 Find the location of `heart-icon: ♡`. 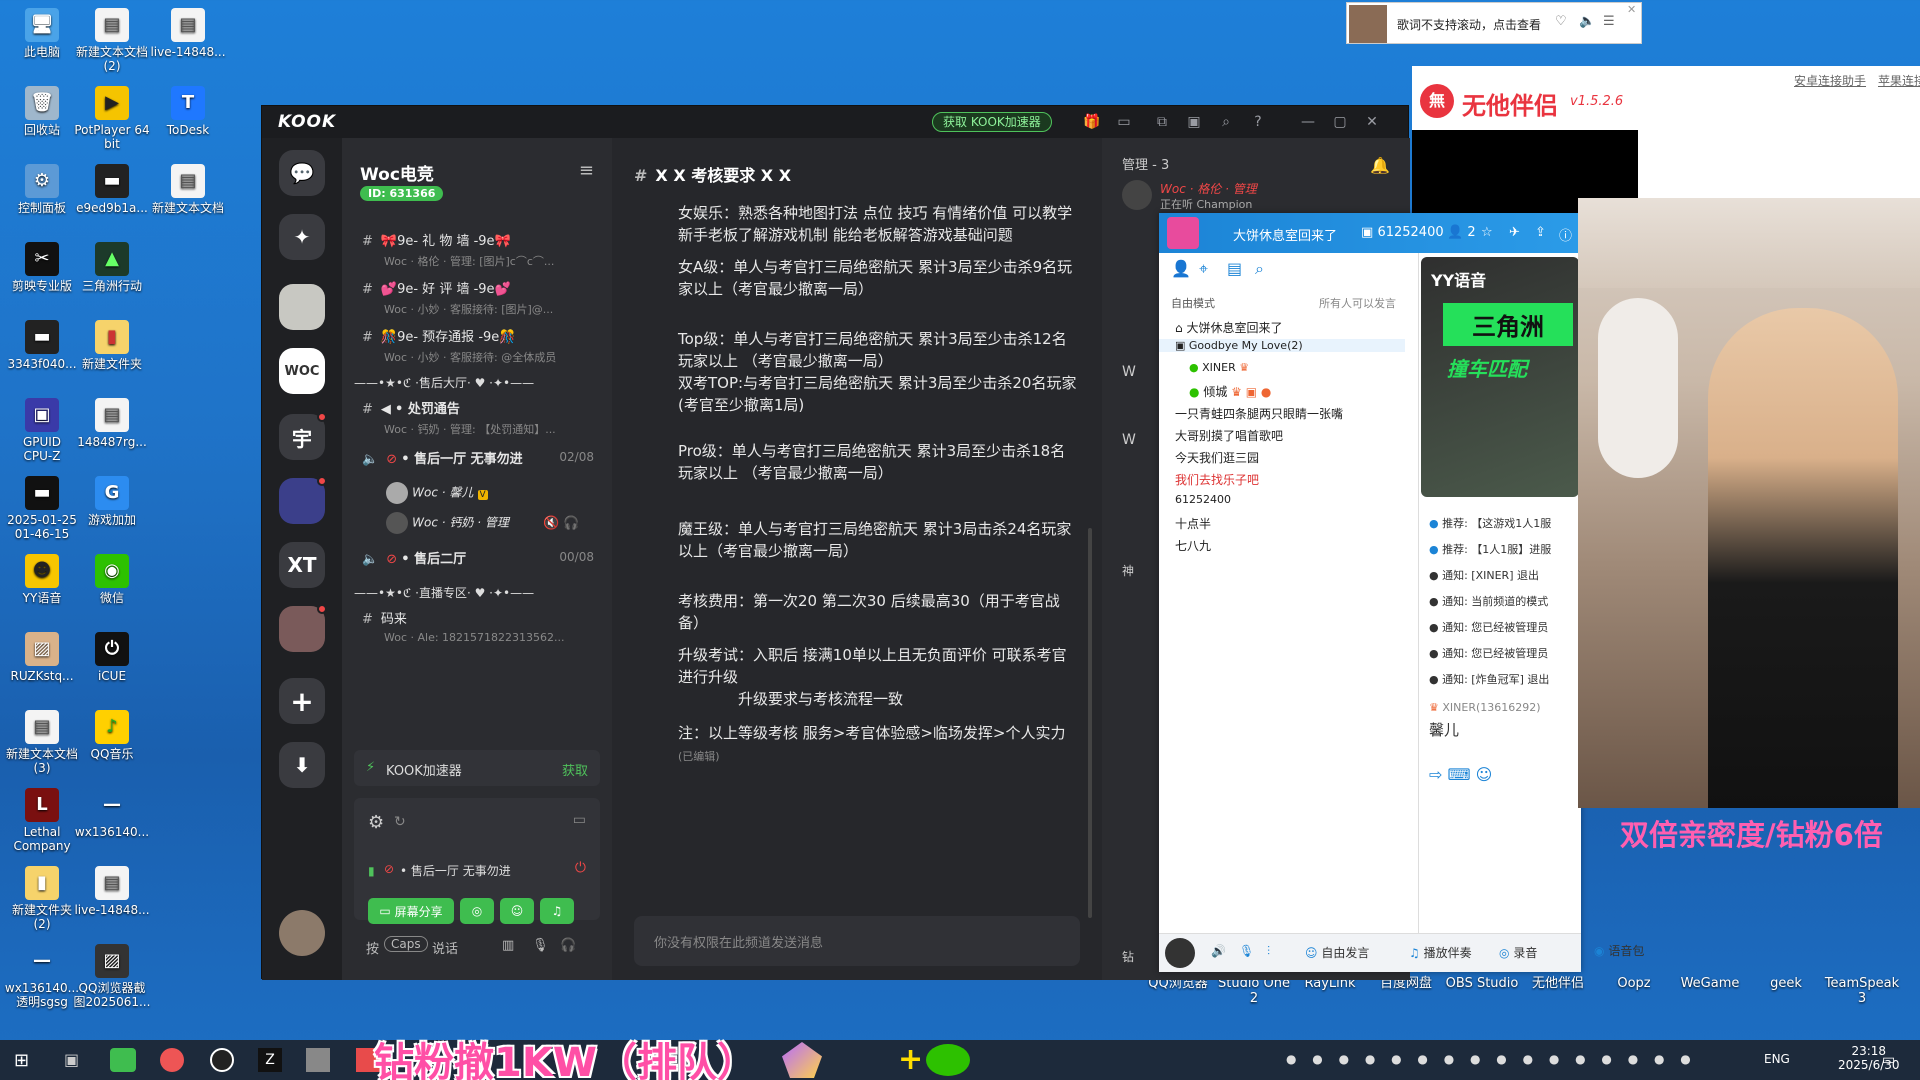

heart-icon: ♡ is located at coordinates (1561, 21).